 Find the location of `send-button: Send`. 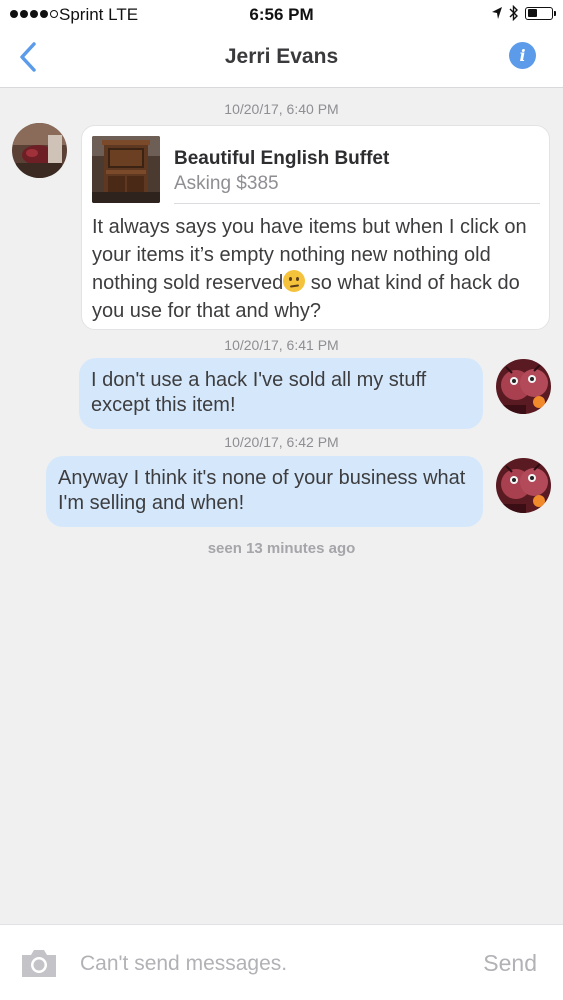

send-button: Send is located at coordinates (510, 963).